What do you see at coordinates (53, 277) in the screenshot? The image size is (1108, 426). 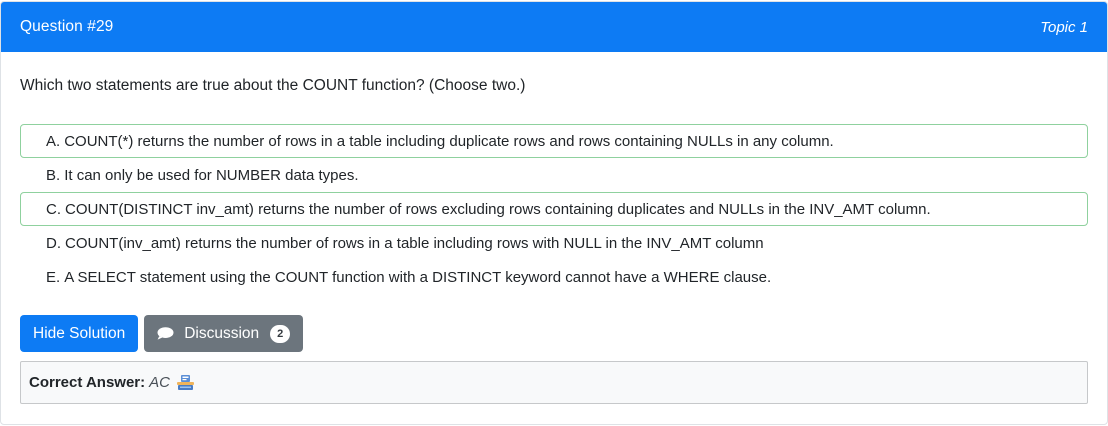 I see `choice-letter: E.` at bounding box center [53, 277].